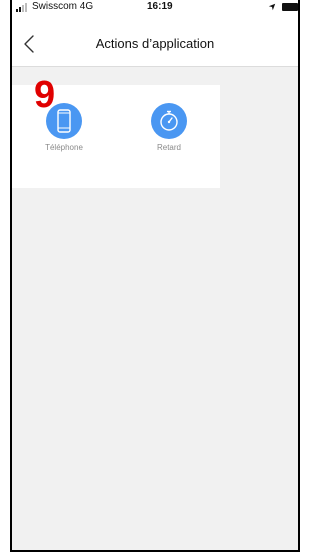  I want to click on timer-icon, so click(169, 121).